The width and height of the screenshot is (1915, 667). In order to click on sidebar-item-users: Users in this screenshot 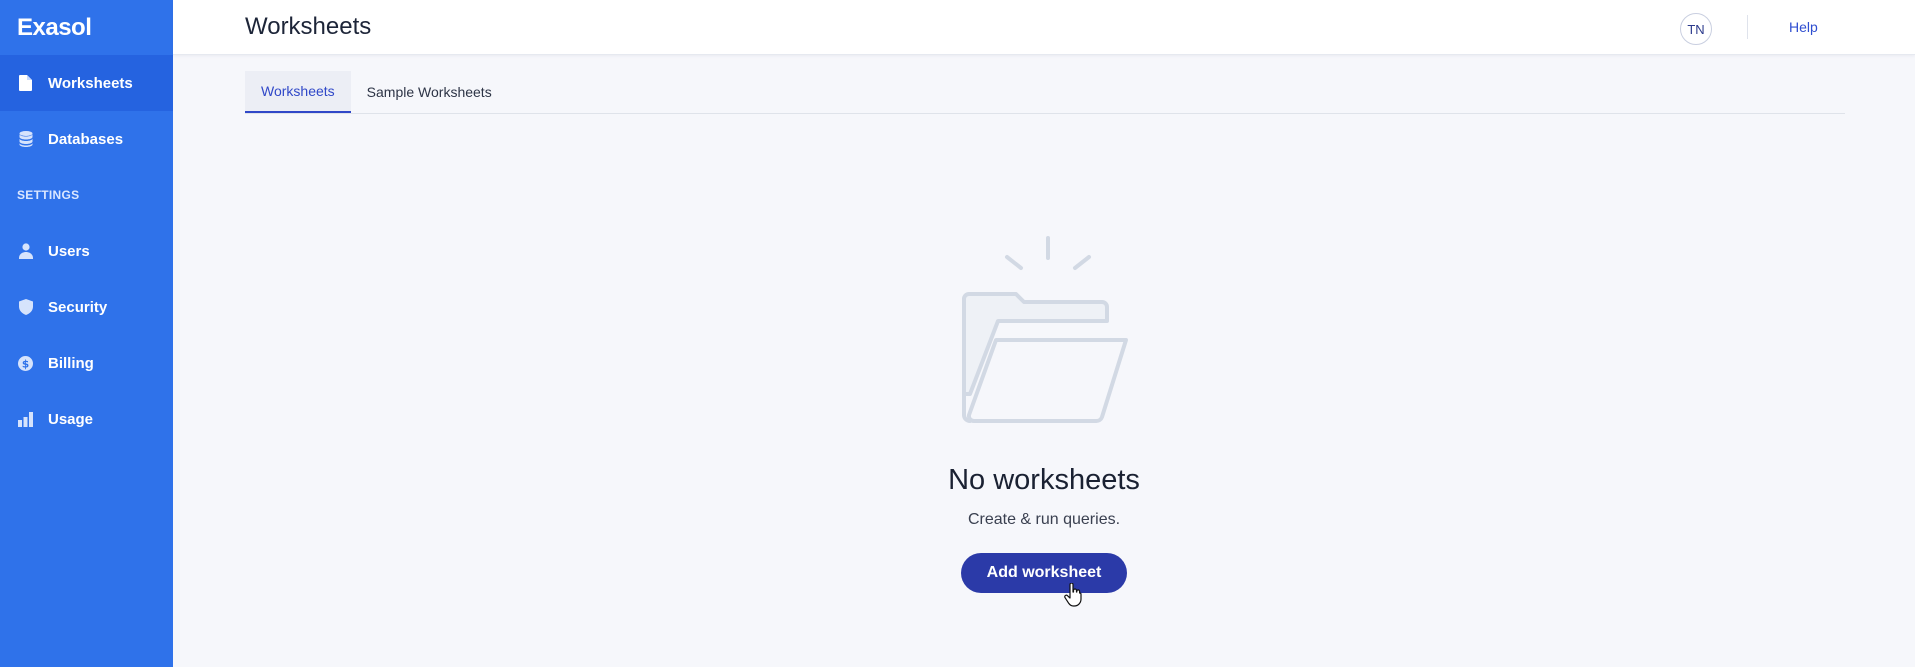, I will do `click(86, 251)`.